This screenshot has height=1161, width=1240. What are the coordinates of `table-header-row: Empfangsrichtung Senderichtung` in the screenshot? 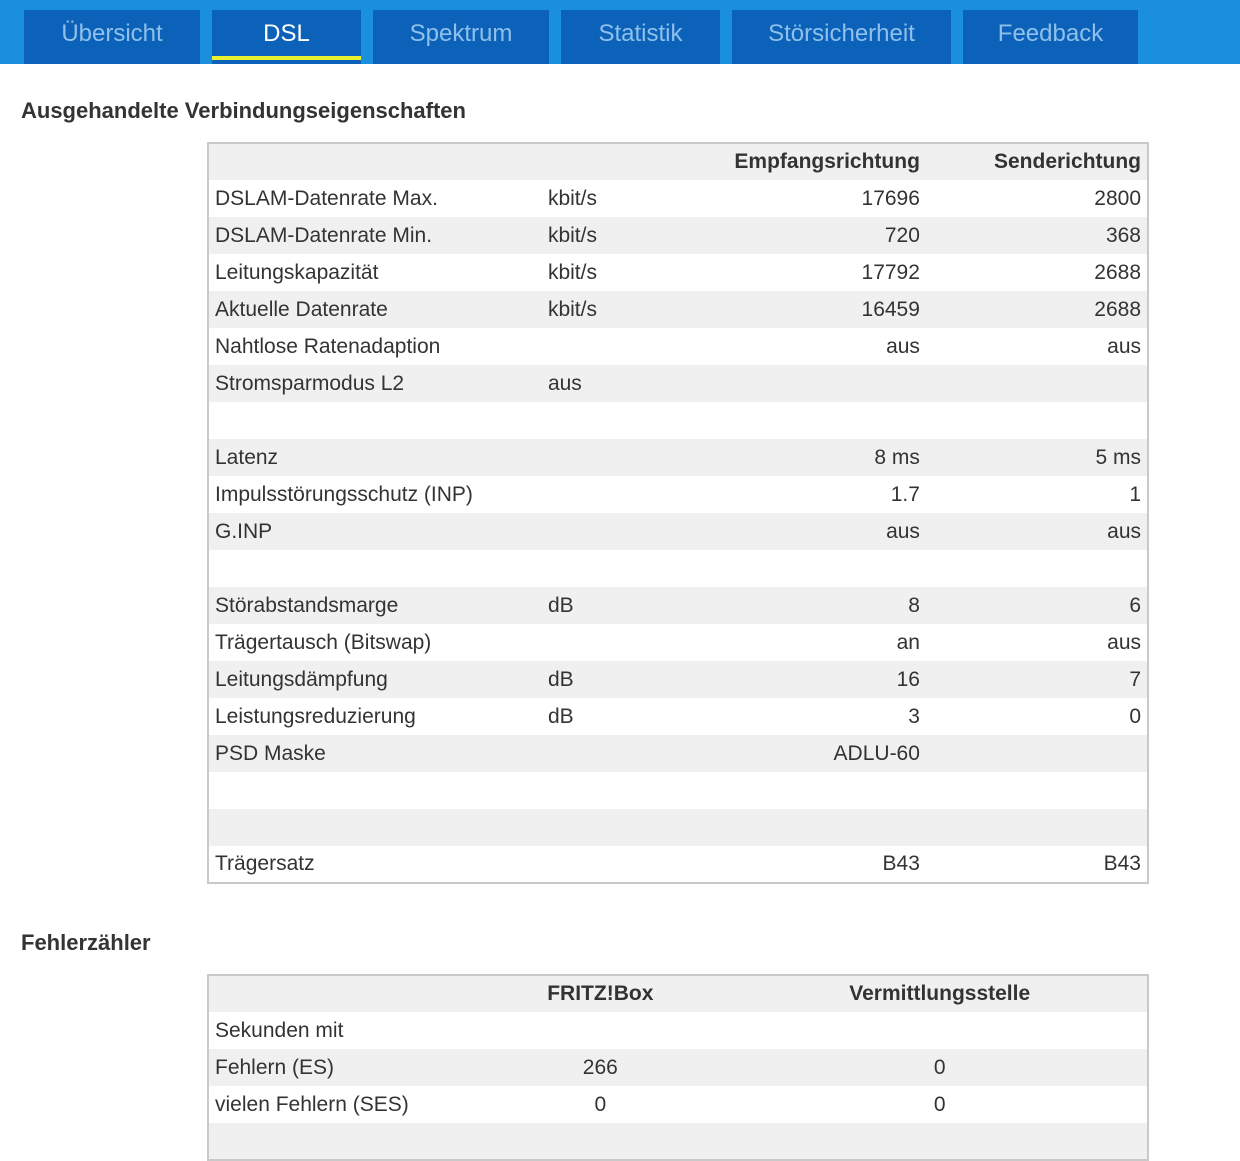 It's located at (678, 161).